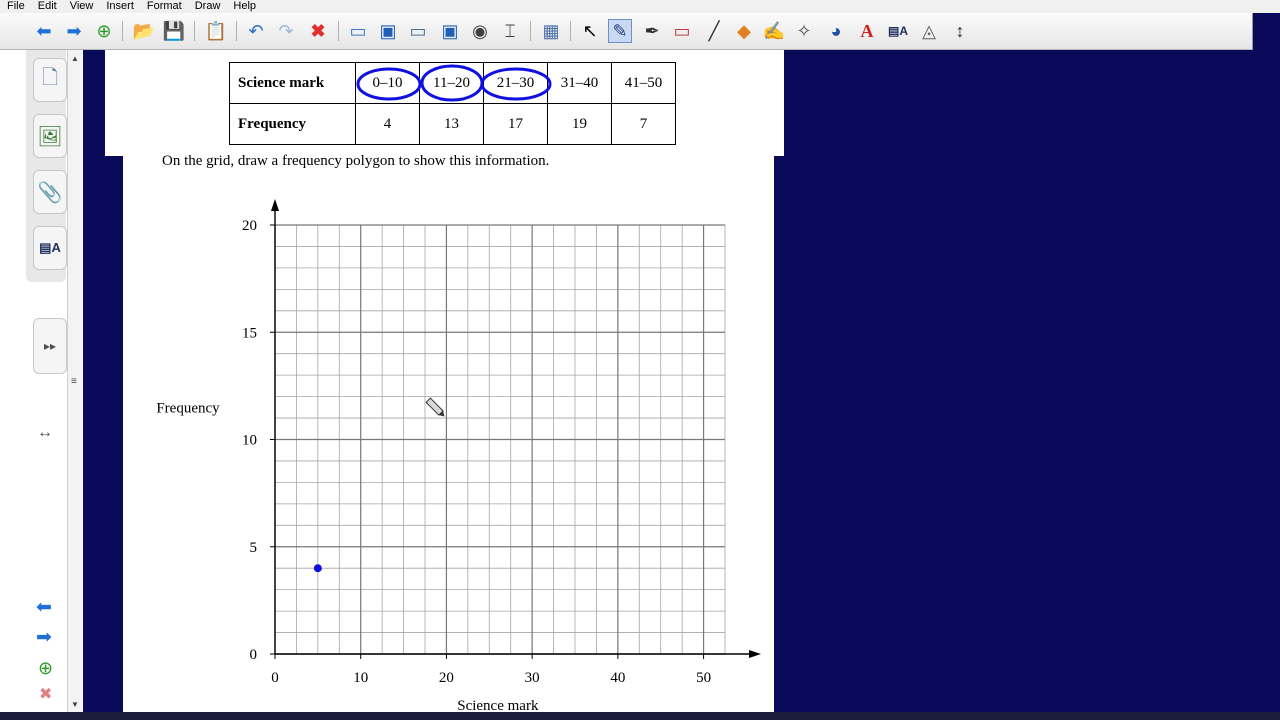 The width and height of the screenshot is (1280, 720). I want to click on y-tick-label: 10, so click(249, 441).